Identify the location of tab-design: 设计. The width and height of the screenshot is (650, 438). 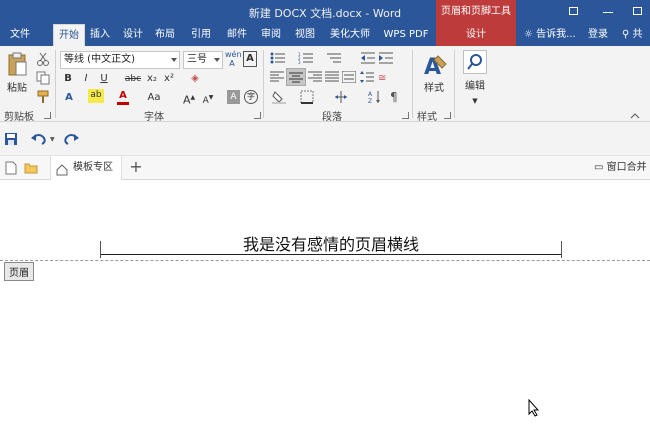
(133, 35).